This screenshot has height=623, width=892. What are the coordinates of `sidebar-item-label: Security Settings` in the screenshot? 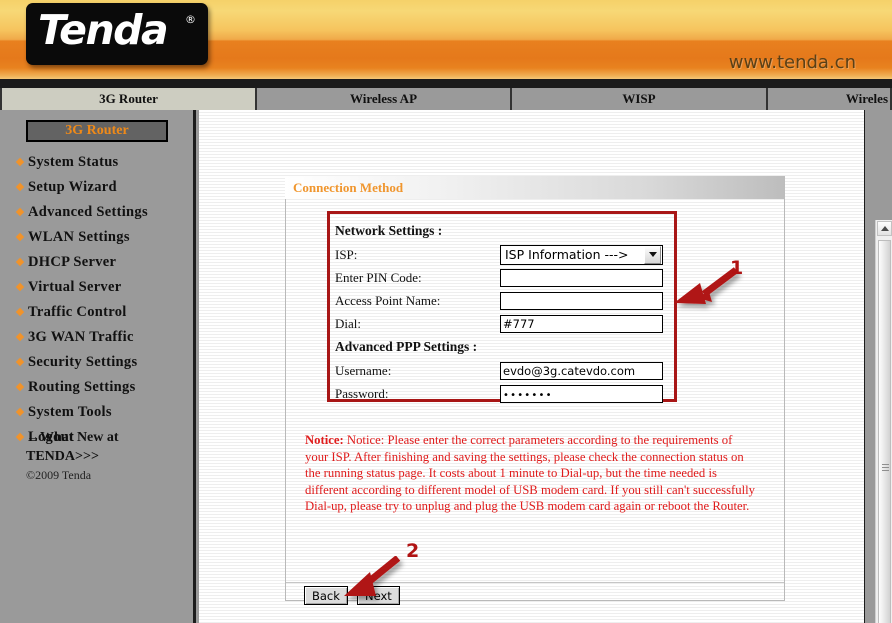 It's located at (83, 362).